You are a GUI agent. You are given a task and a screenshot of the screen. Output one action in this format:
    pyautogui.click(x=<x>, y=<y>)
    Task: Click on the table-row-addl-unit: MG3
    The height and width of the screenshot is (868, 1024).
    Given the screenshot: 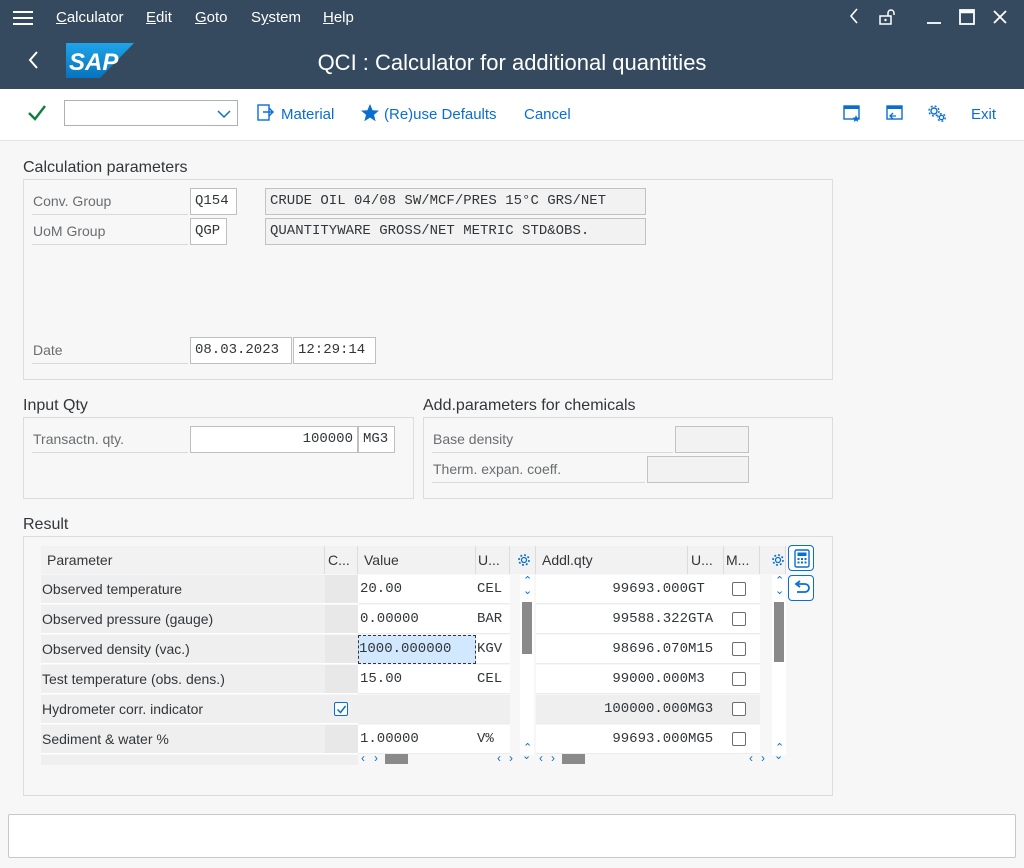 What is the action you would take?
    pyautogui.click(x=706, y=709)
    